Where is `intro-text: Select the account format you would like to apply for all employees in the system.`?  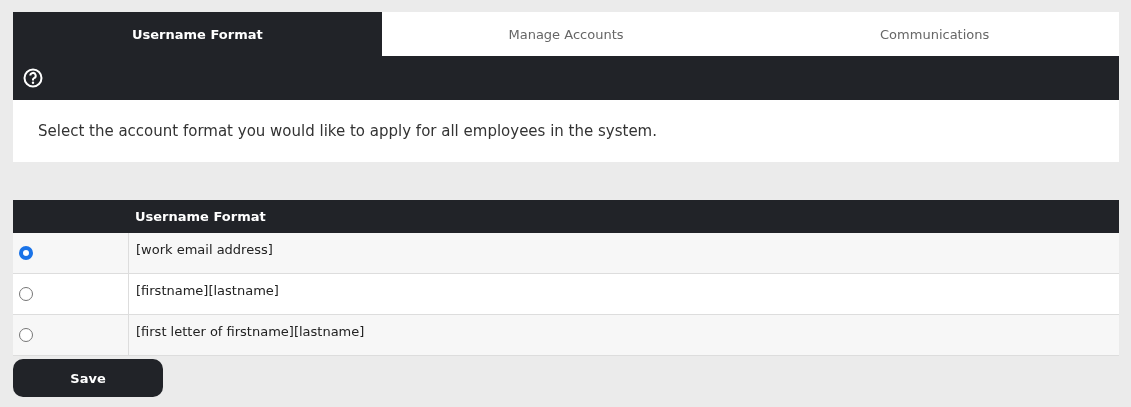 intro-text: Select the account format you would like to apply for all employees in the system. is located at coordinates (566, 131).